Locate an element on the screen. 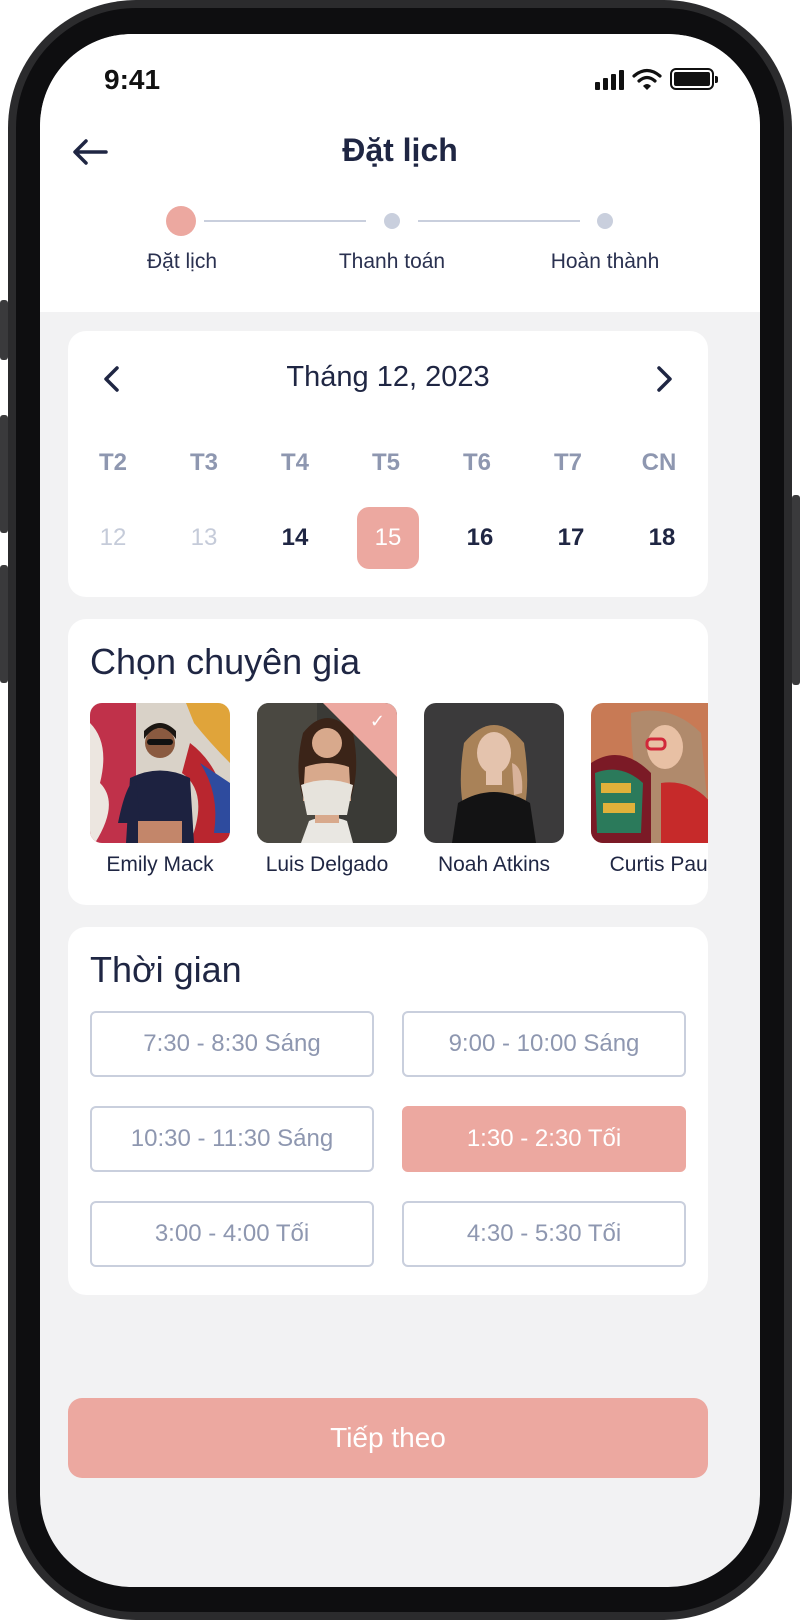 Image resolution: width=800 pixels, height=1622 pixels. time-slot: 3:00 - 4:00 Tối is located at coordinates (232, 1234).